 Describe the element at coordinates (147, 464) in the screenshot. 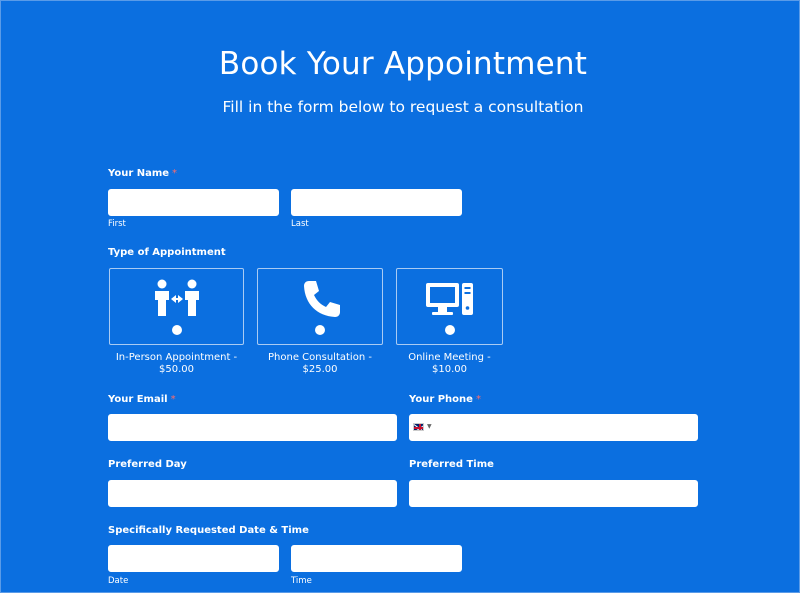

I see `preferred-day-label: Preferred Day` at that location.